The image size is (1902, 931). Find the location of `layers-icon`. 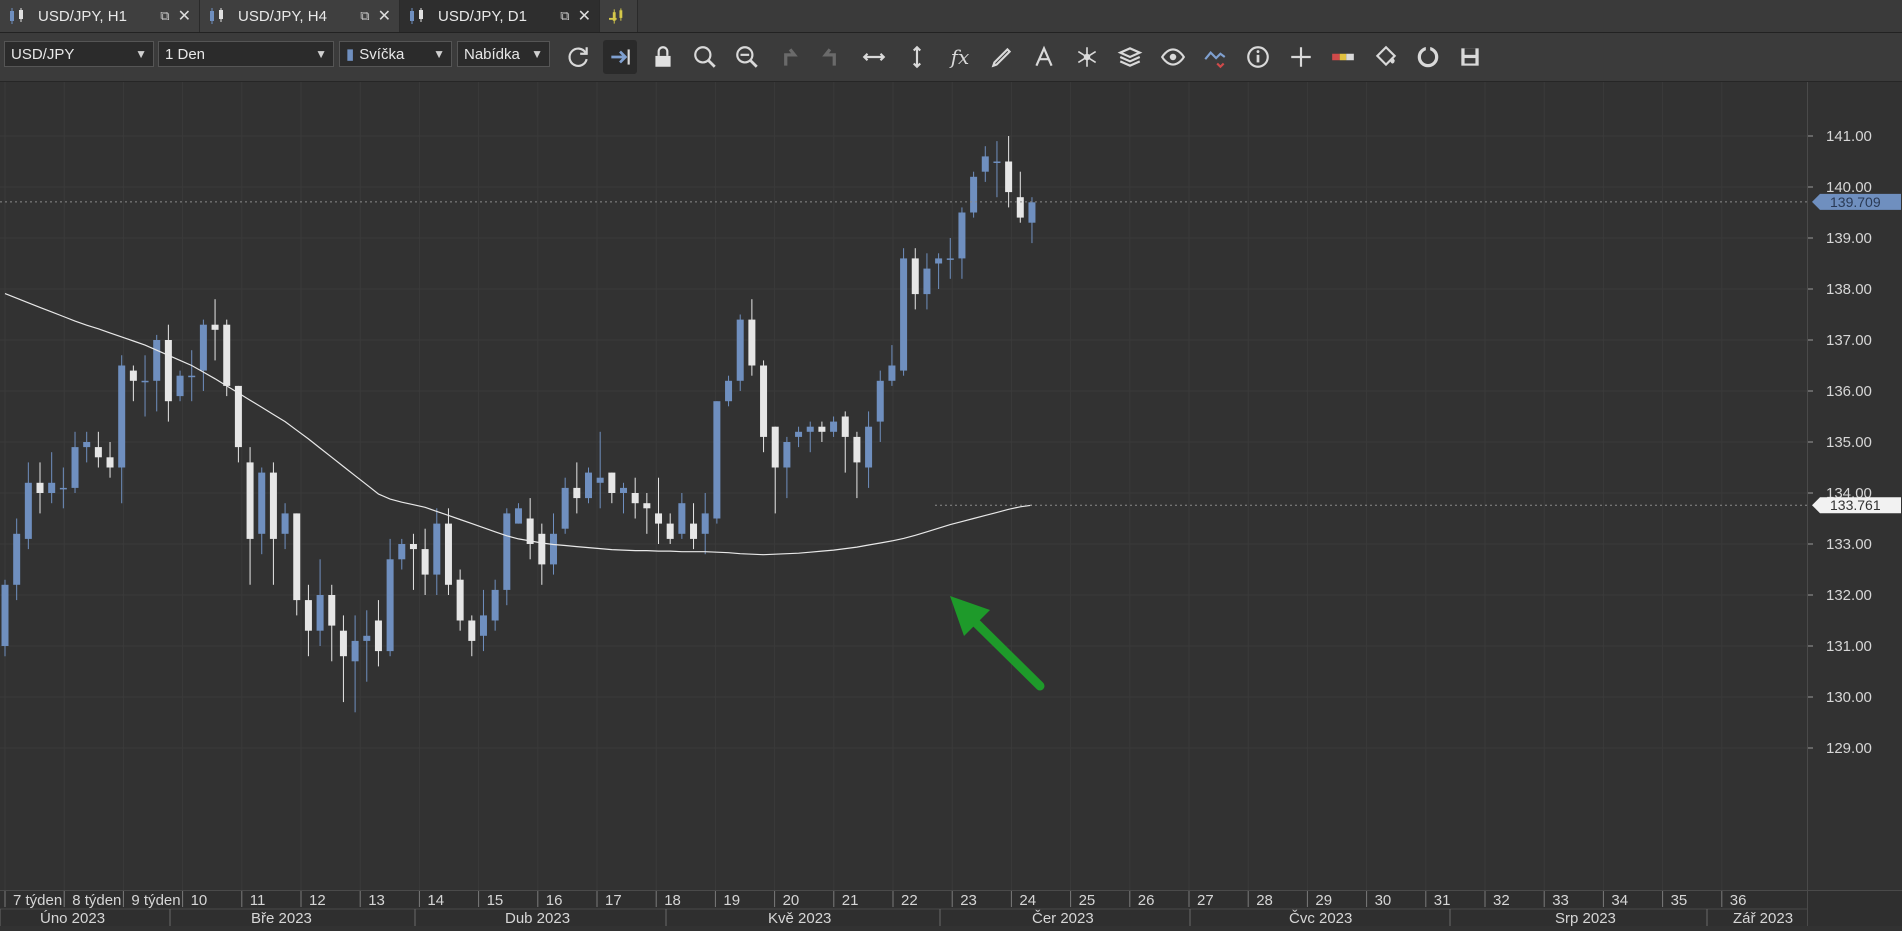

layers-icon is located at coordinates (1130, 57).